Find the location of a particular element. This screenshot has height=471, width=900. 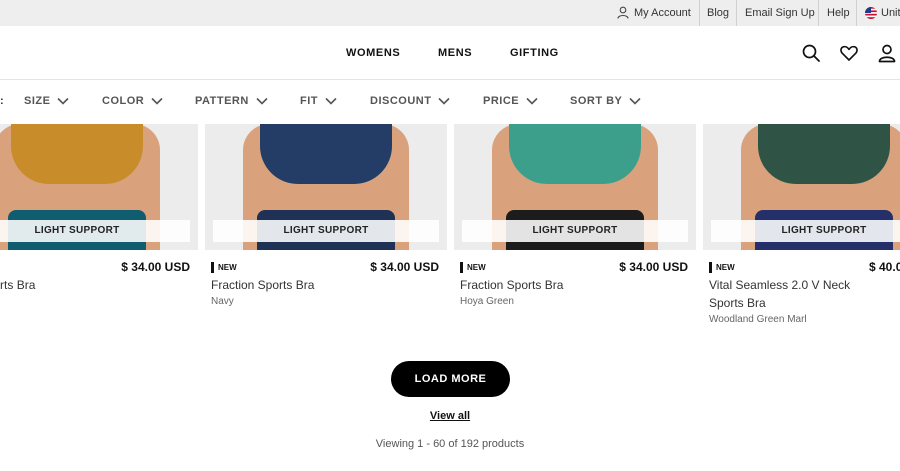

email-sign-up-link: Email Sign Up is located at coordinates (780, 13).